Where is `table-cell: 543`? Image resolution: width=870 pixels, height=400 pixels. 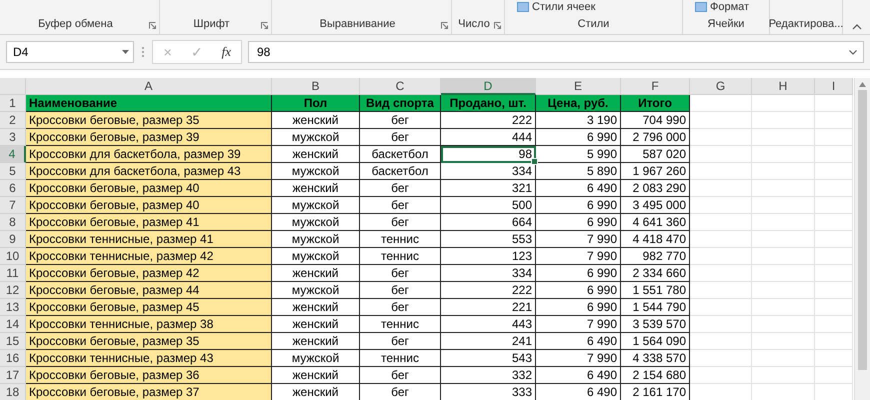 table-cell: 543 is located at coordinates (488, 358).